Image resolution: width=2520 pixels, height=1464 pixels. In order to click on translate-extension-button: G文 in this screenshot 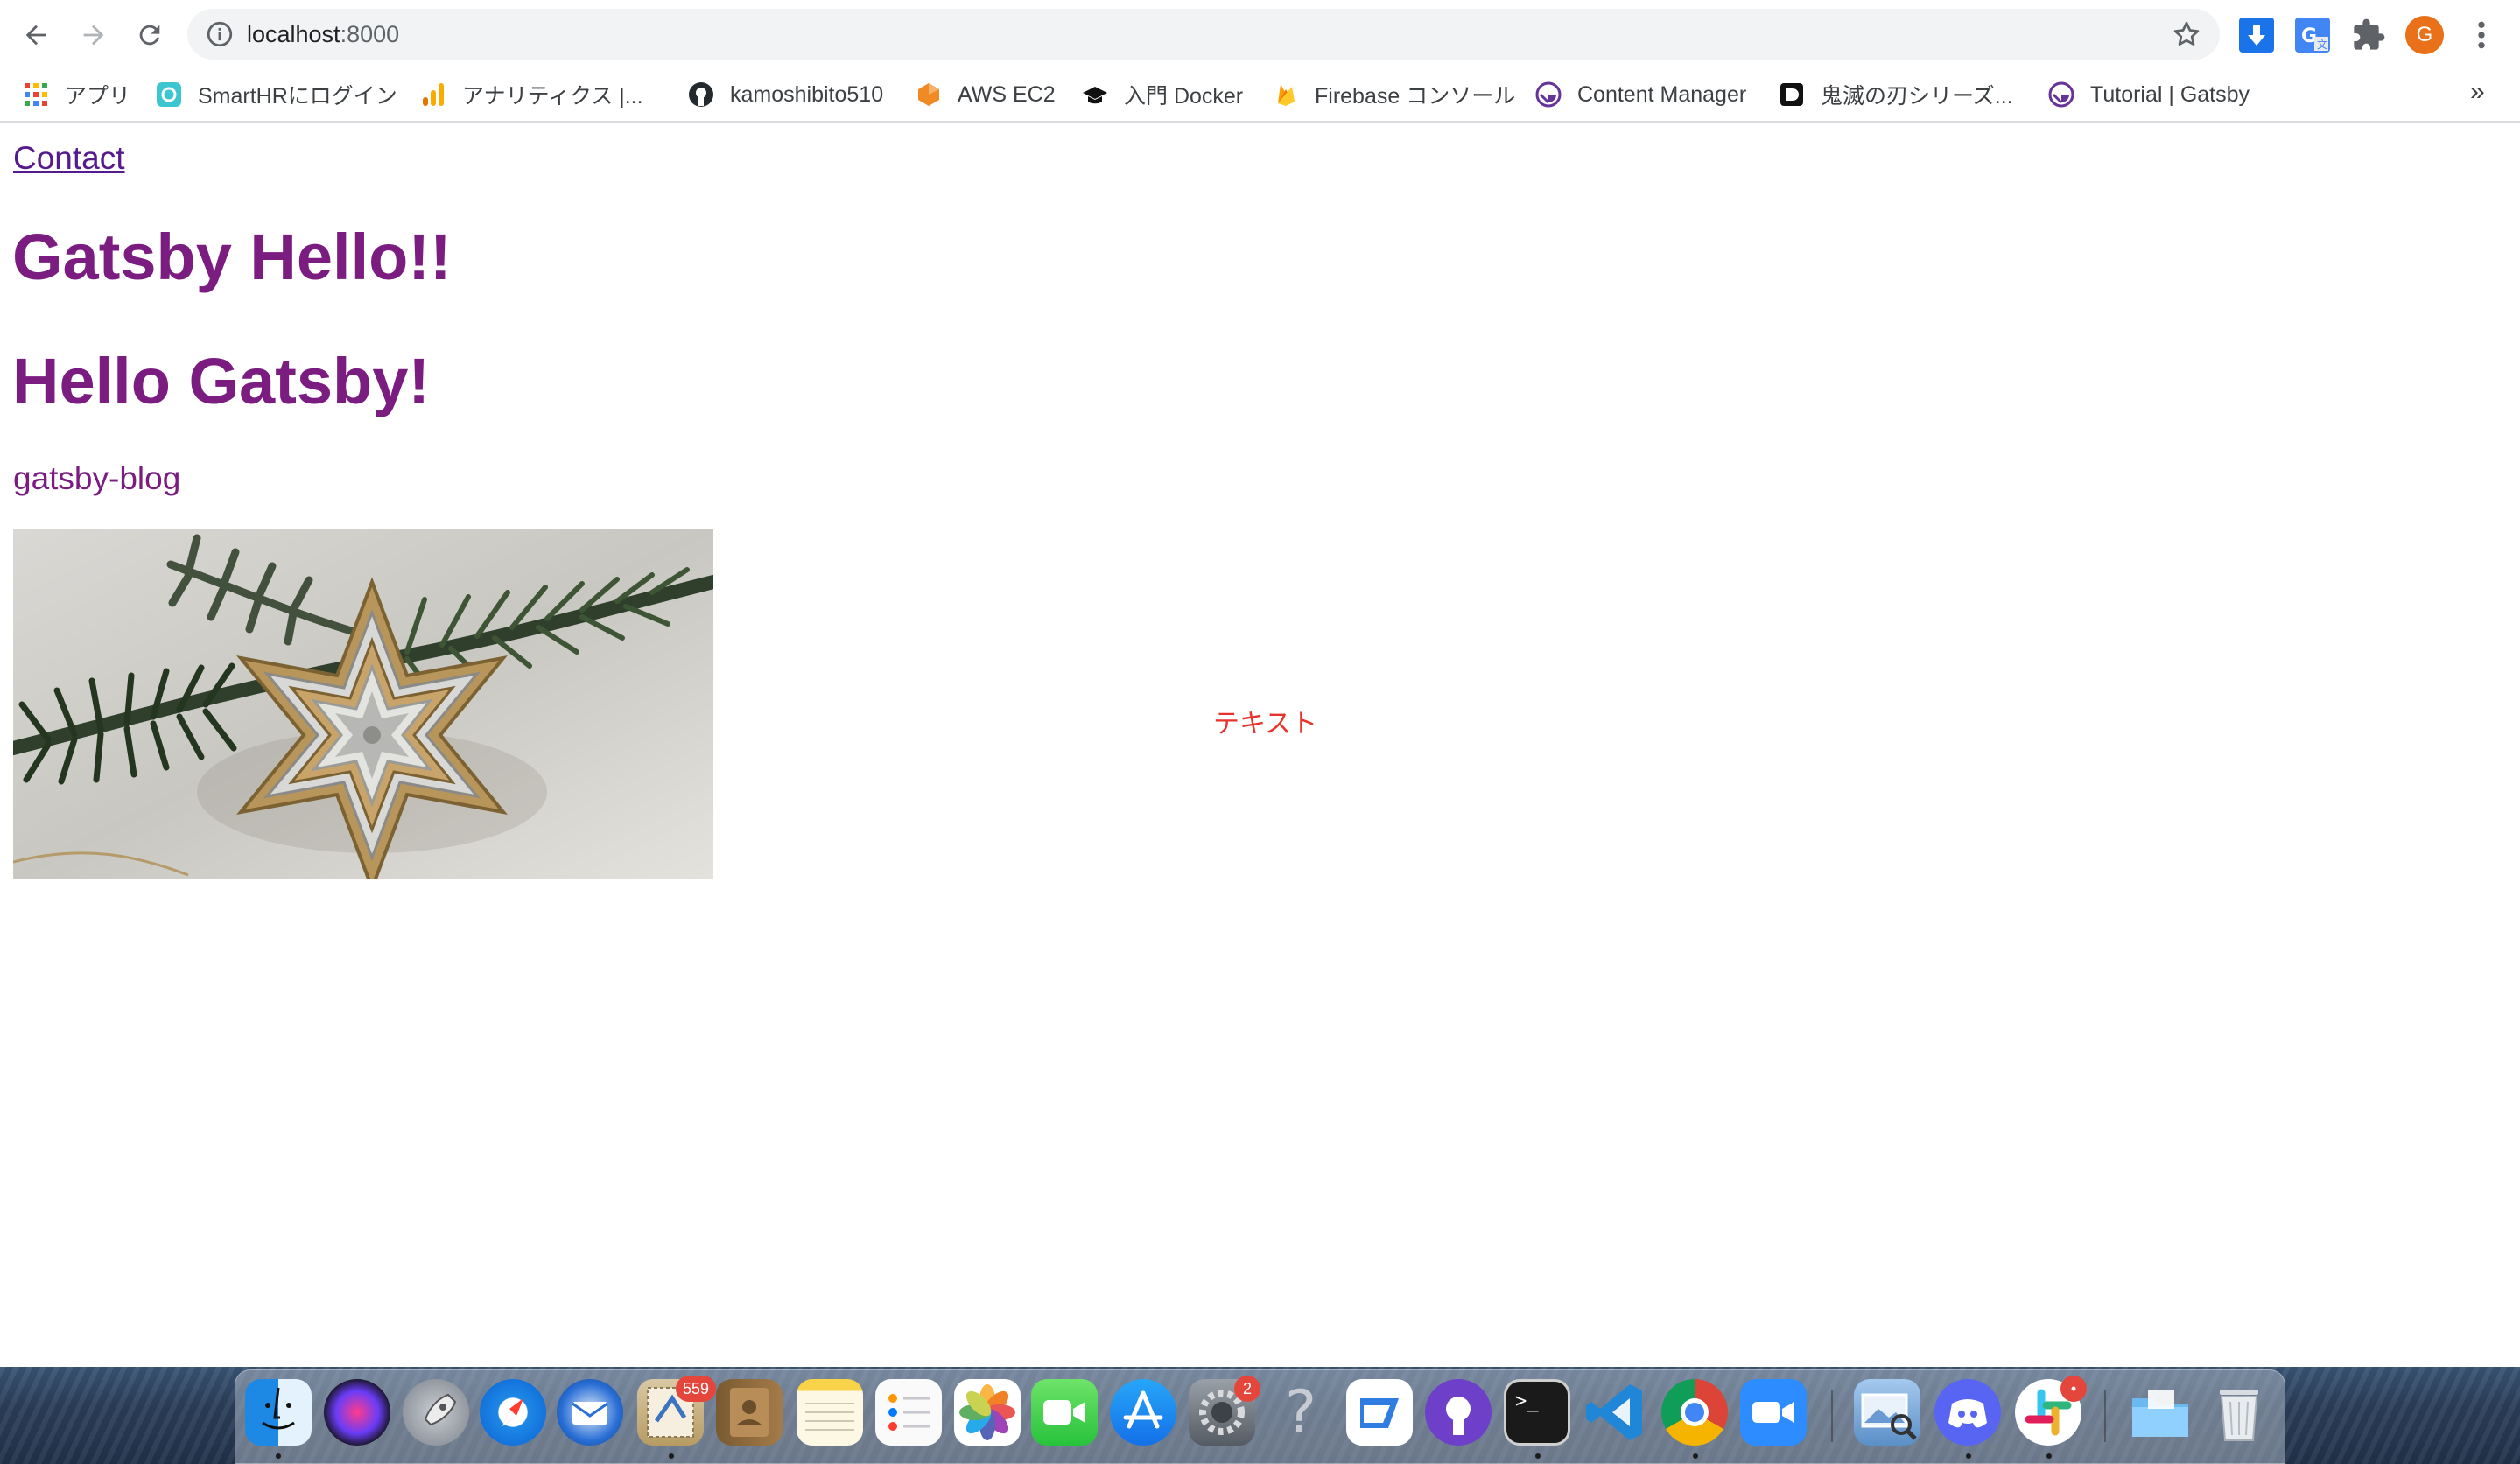, I will do `click(2312, 35)`.